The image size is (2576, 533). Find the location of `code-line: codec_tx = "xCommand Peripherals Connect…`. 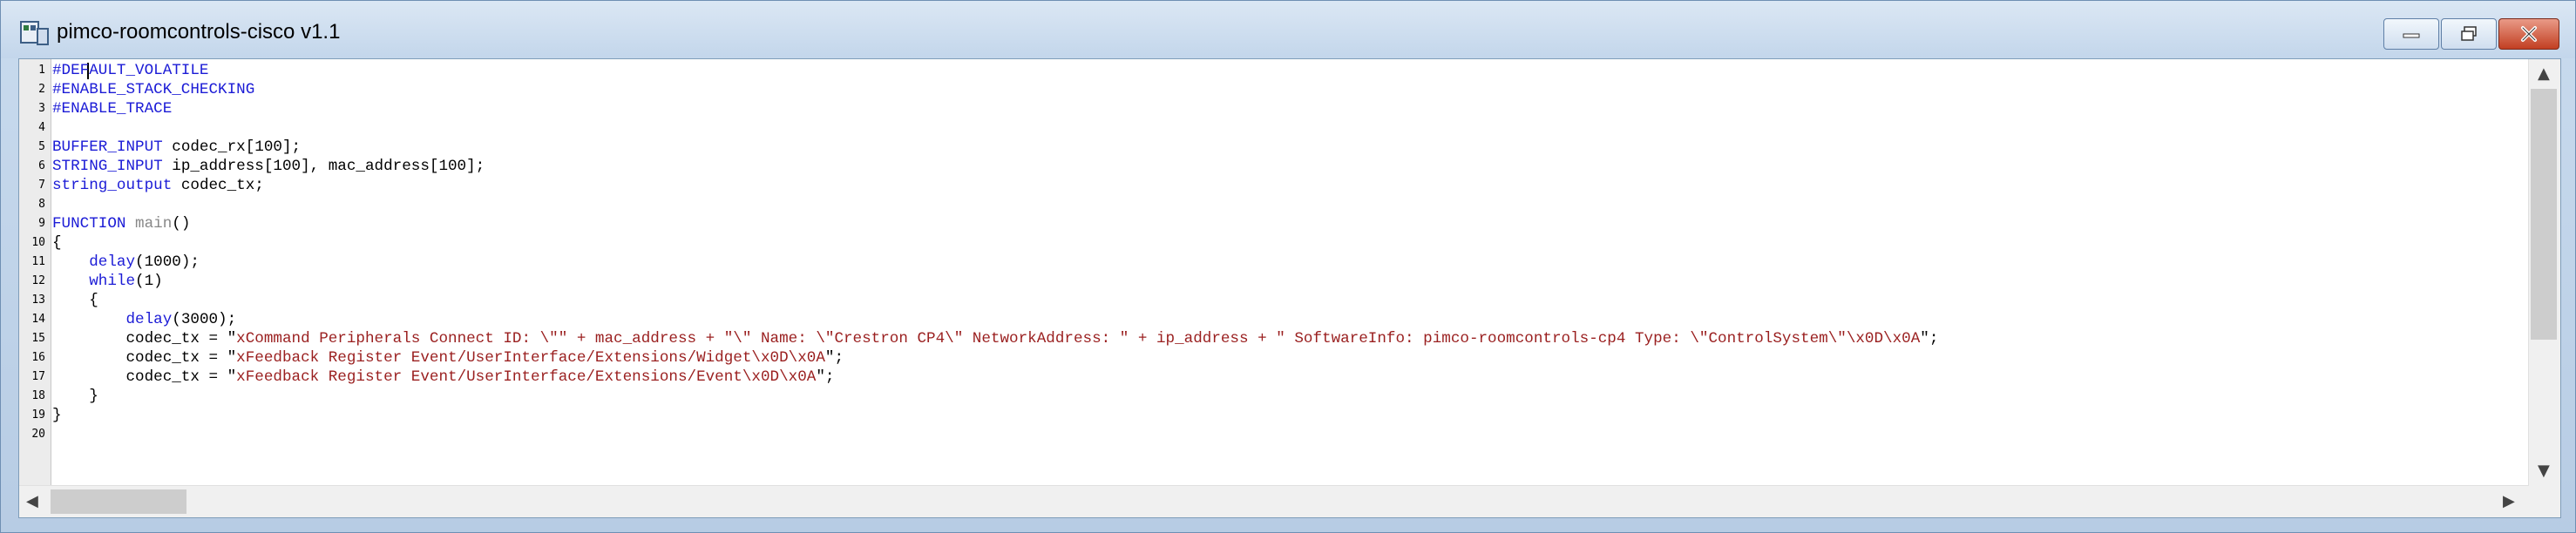

code-line: codec_tx = "xCommand Peripherals Connect… is located at coordinates (995, 338).